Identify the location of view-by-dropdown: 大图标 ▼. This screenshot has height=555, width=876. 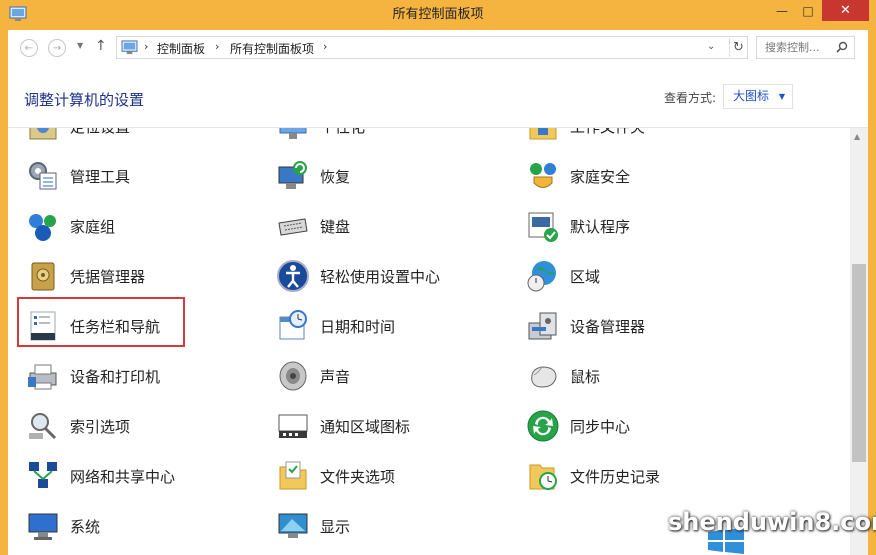
(758, 96).